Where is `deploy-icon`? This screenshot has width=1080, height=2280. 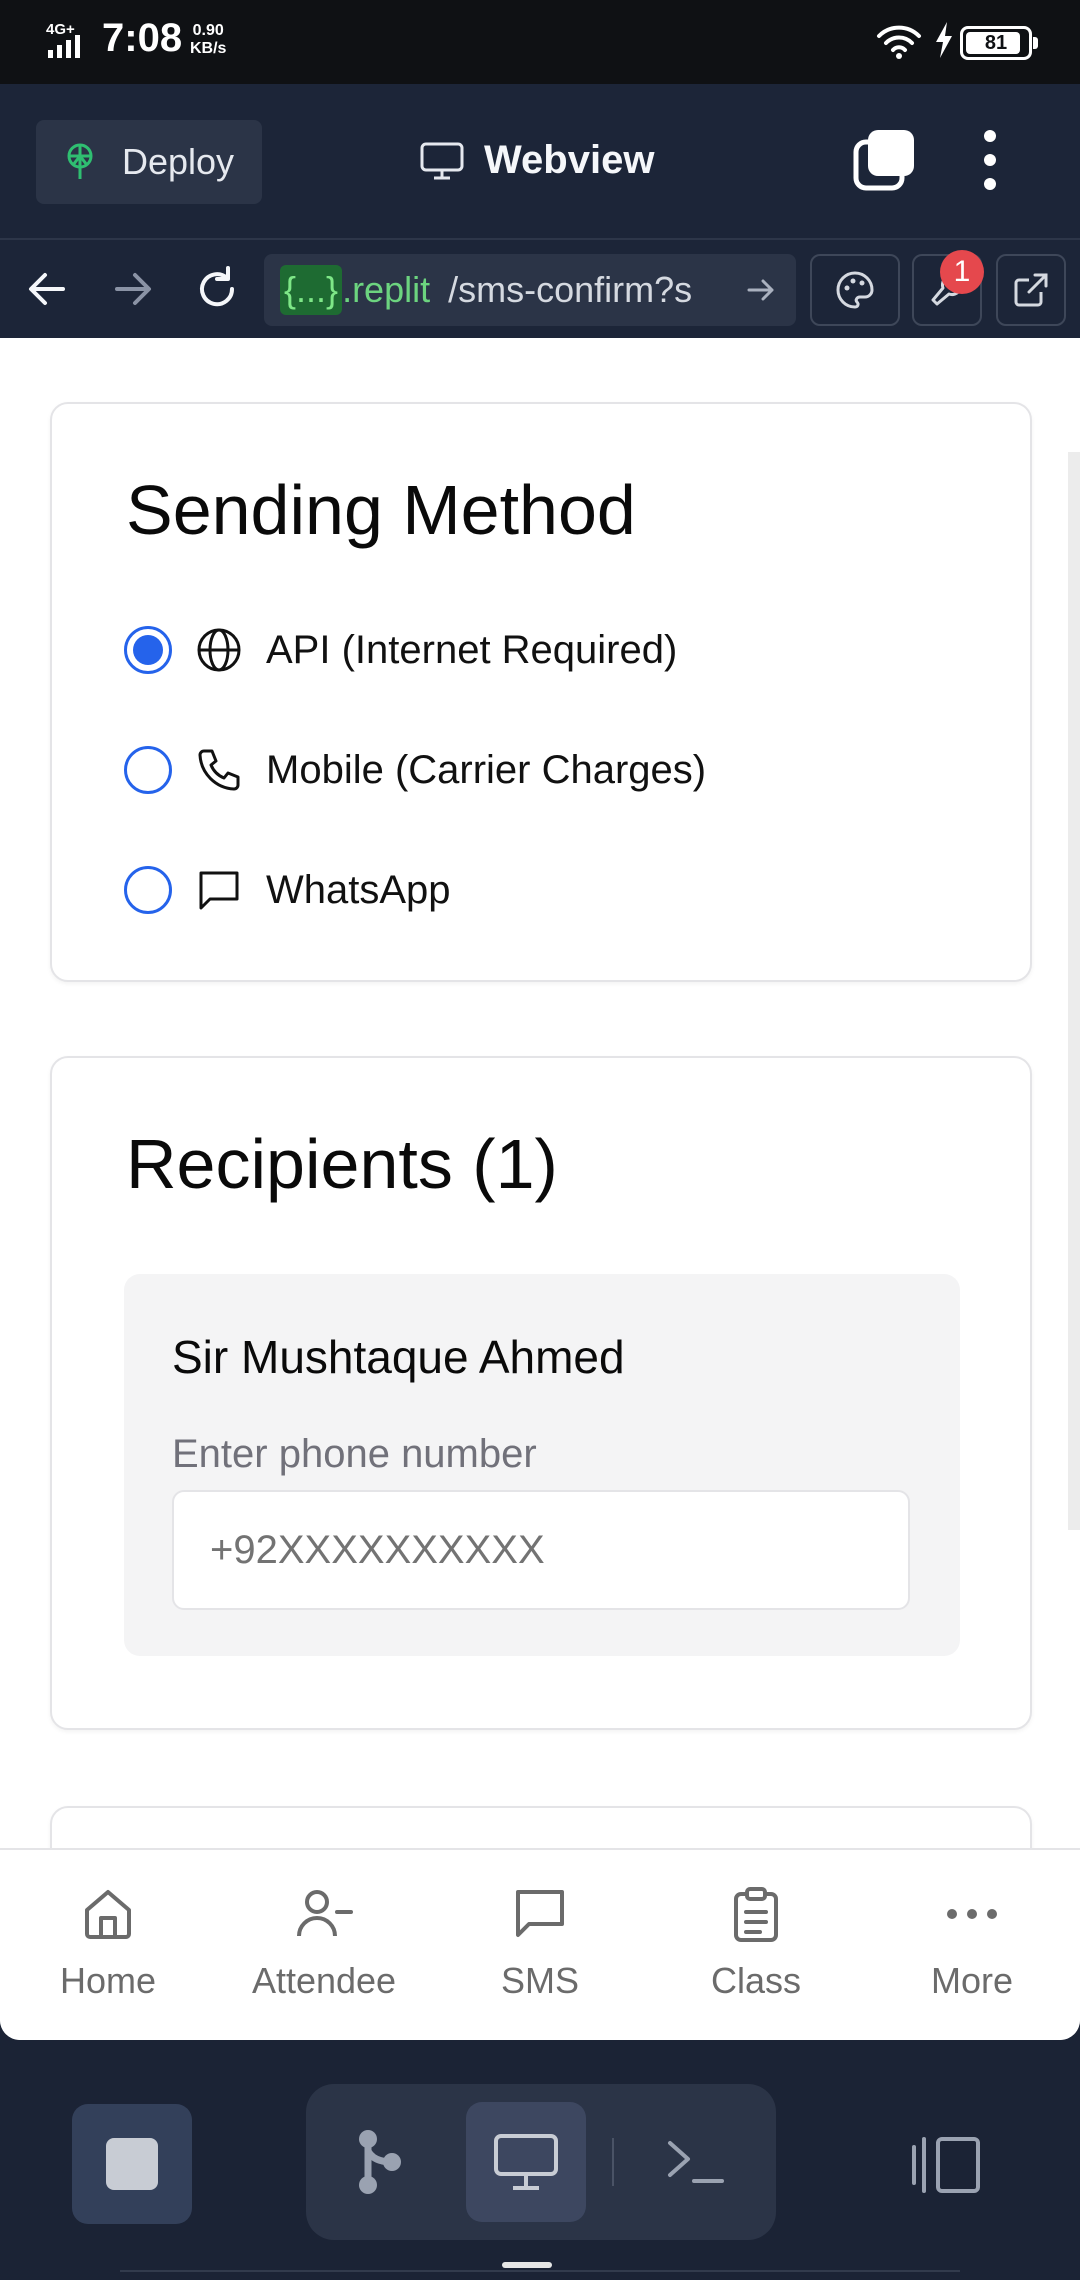
deploy-icon is located at coordinates (80, 162).